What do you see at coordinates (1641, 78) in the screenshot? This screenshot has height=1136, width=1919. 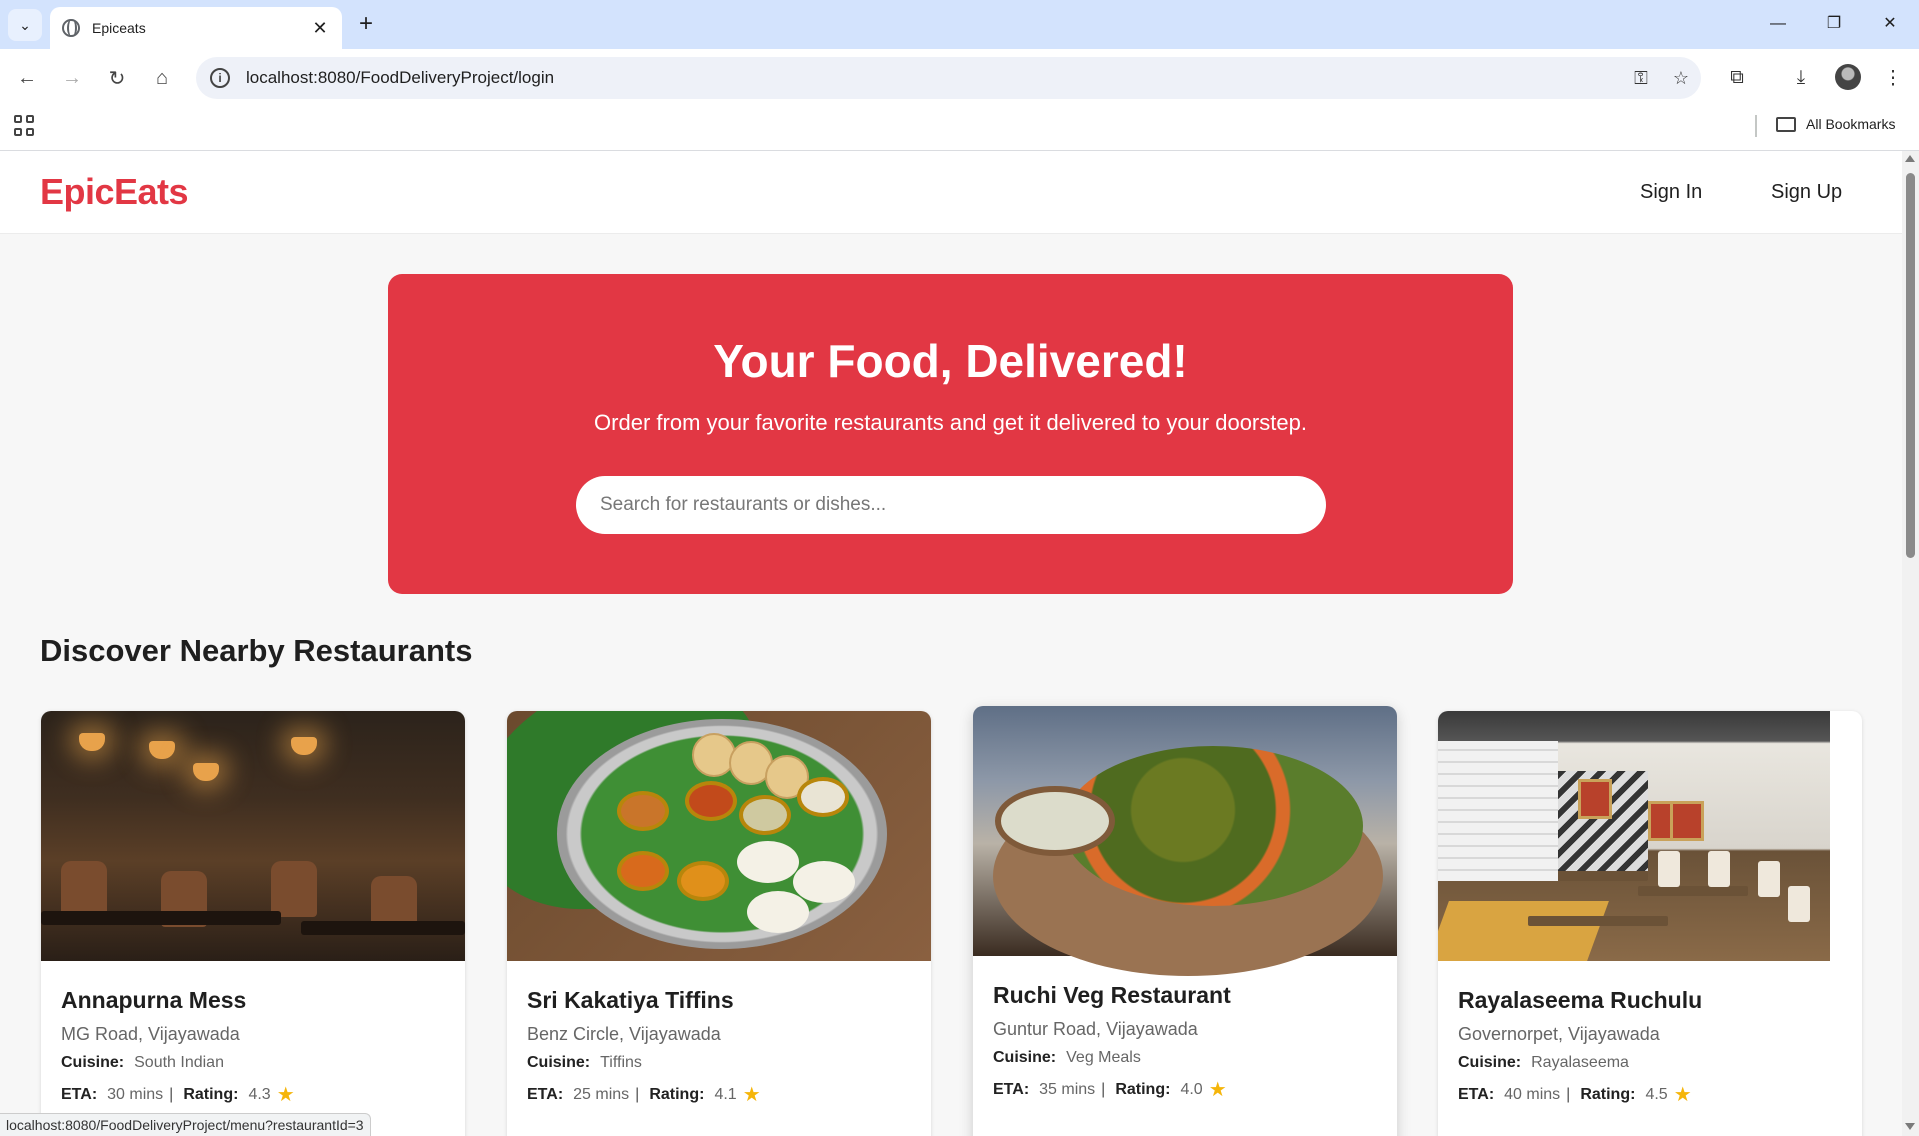 I see `password-key-icon: ⚿` at bounding box center [1641, 78].